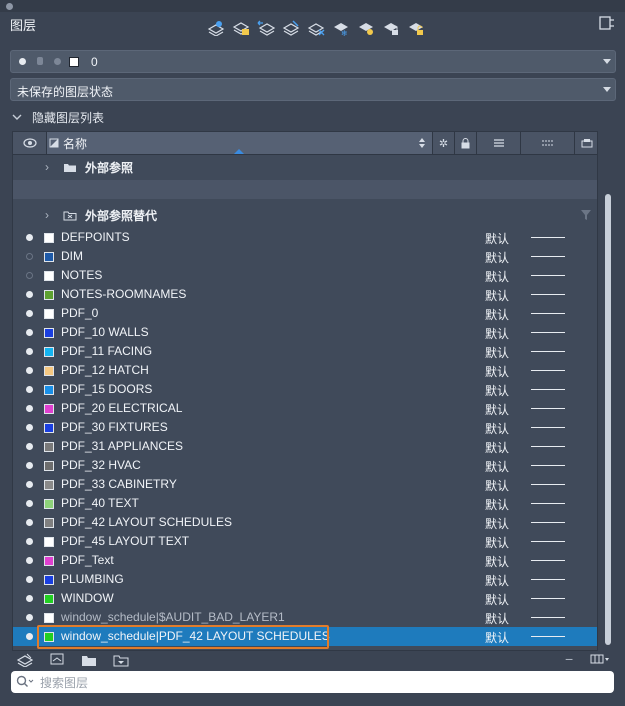  What do you see at coordinates (105, 332) in the screenshot?
I see `layer-name: PDF_10 WALLS` at bounding box center [105, 332].